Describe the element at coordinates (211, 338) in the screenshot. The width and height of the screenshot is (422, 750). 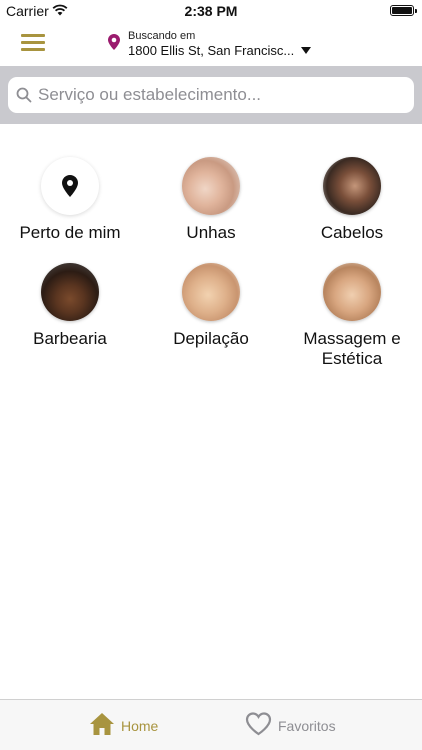
I see `category-label: Depilação` at that location.